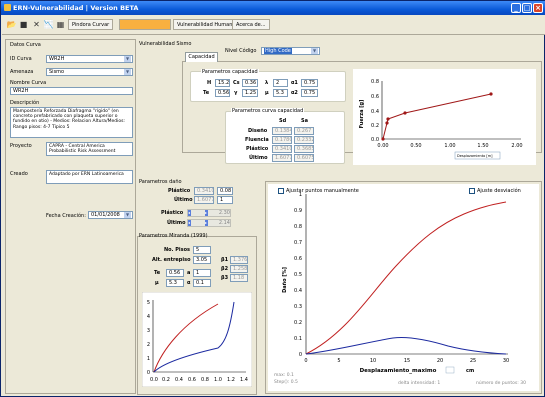 The width and height of the screenshot is (545, 397). Describe the element at coordinates (209, 223) in the screenshot. I see `ultimo-slider: ◂ ▸ 2.14` at that location.